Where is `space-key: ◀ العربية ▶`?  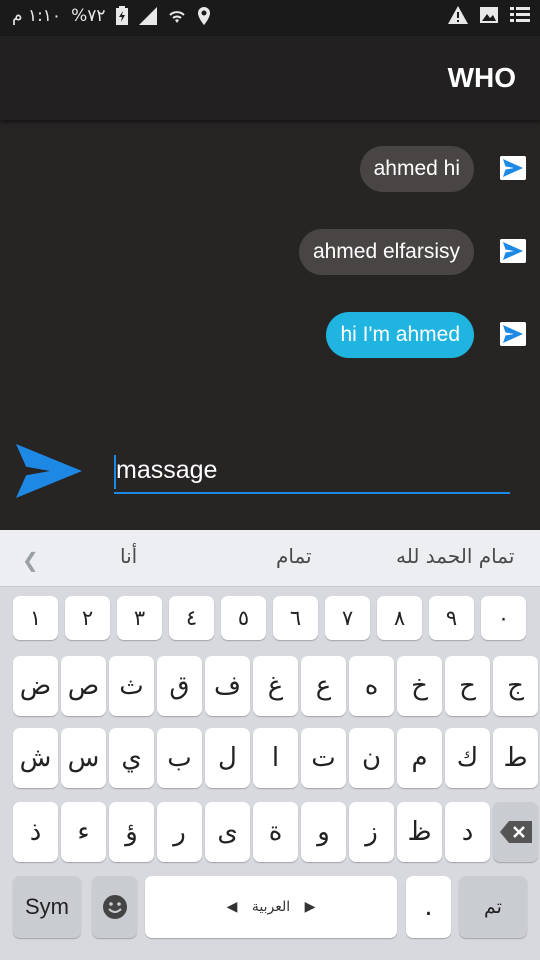 space-key: ◀ العربية ▶ is located at coordinates (271, 907).